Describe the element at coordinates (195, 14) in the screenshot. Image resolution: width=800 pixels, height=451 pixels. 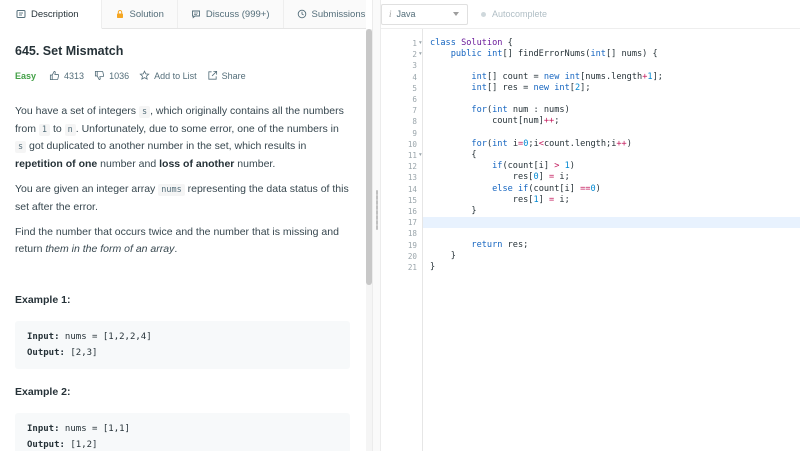
I see `discuss-icon` at that location.